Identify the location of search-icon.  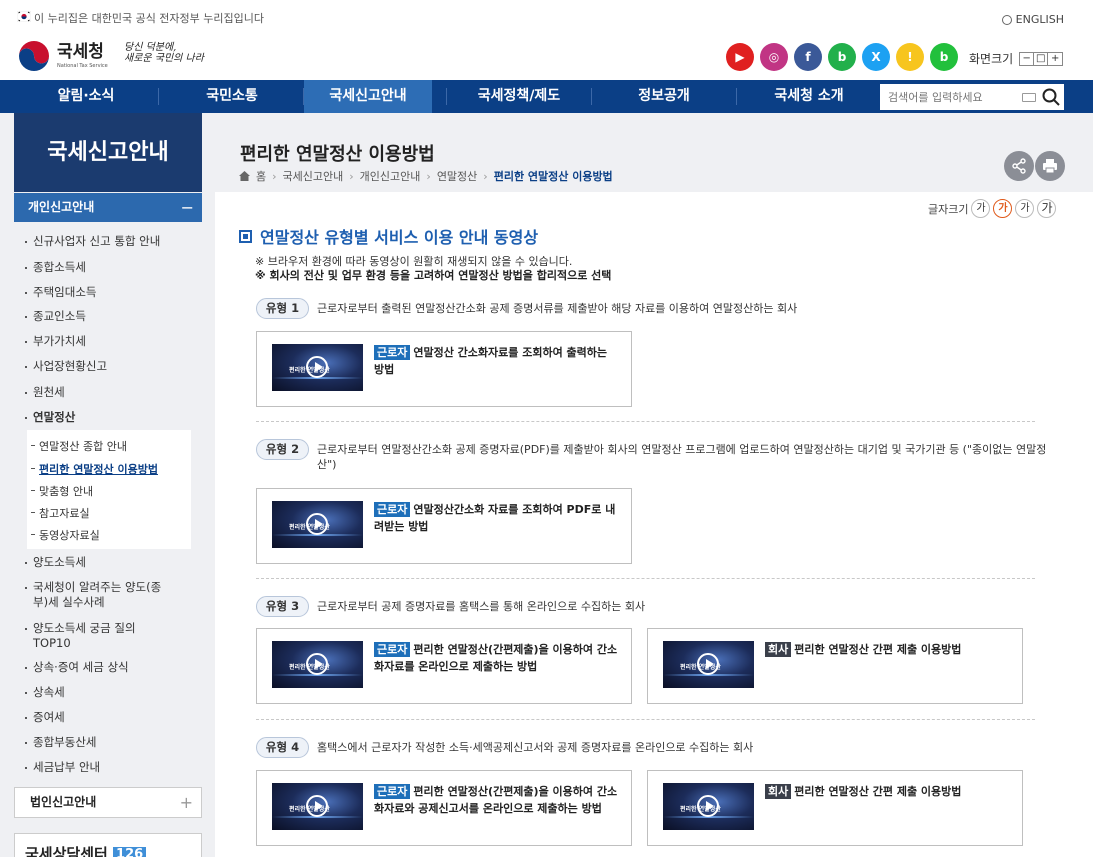
(1051, 97).